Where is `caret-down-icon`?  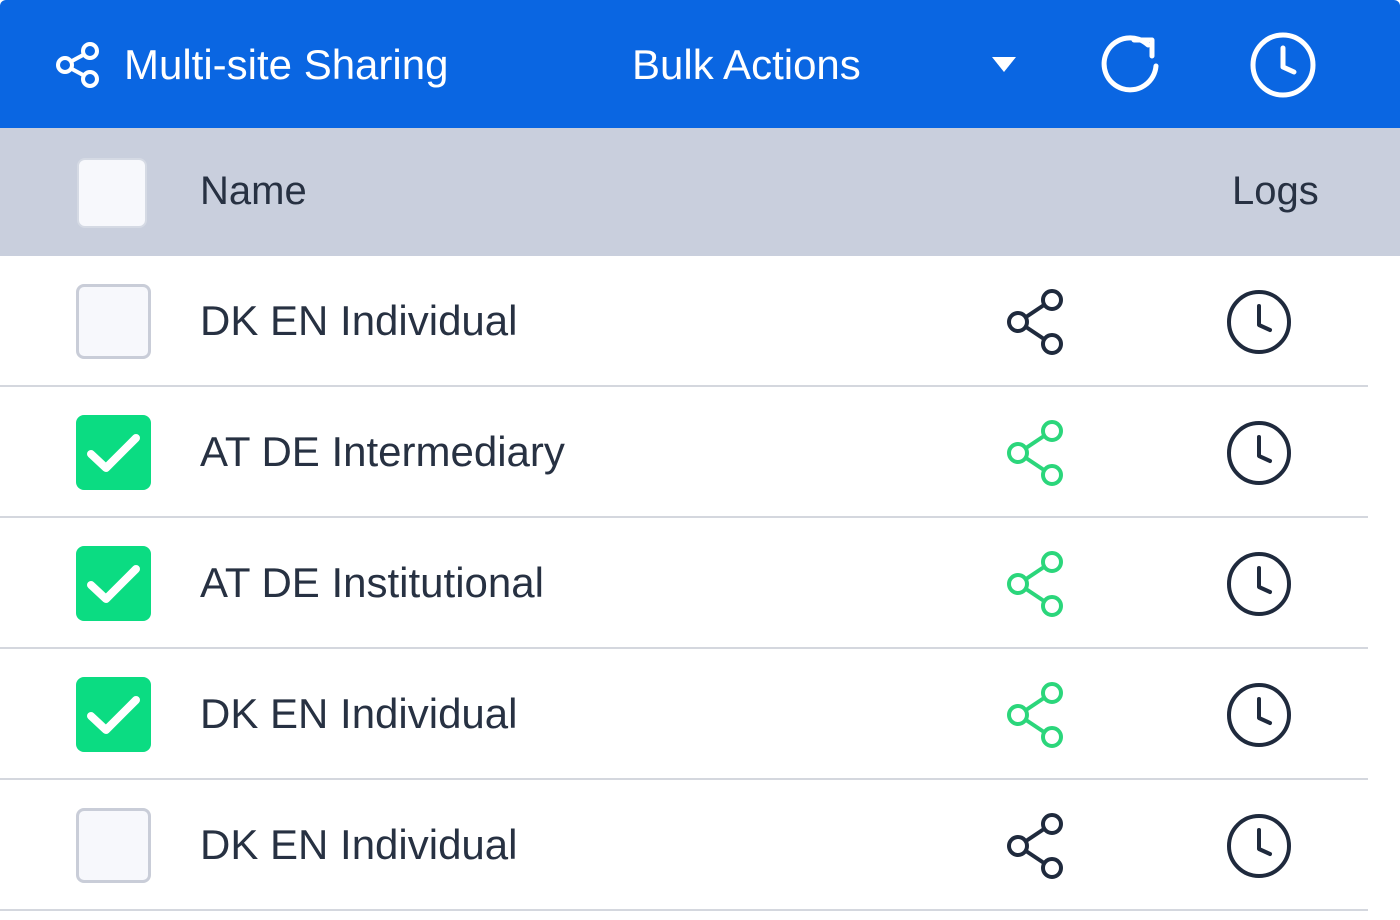 caret-down-icon is located at coordinates (1004, 64).